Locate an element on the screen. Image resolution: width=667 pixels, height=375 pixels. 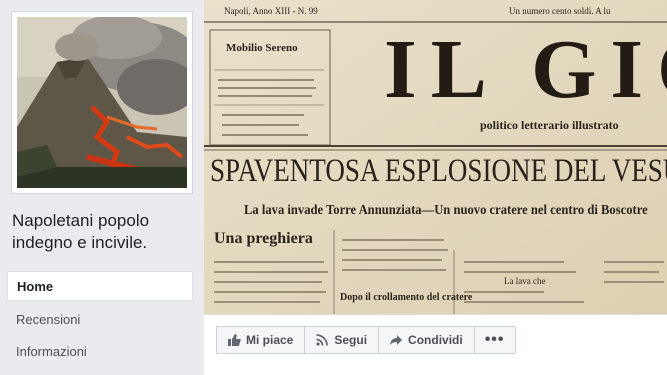
thumbs-up-icon is located at coordinates (234, 340).